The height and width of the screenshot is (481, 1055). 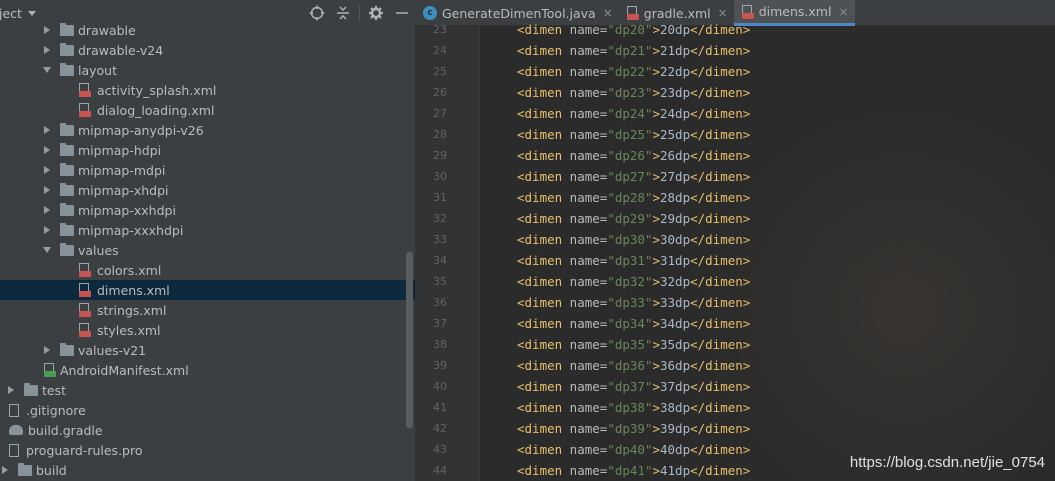 I want to click on xml-attr-value: "dp41", so click(x=630, y=470).